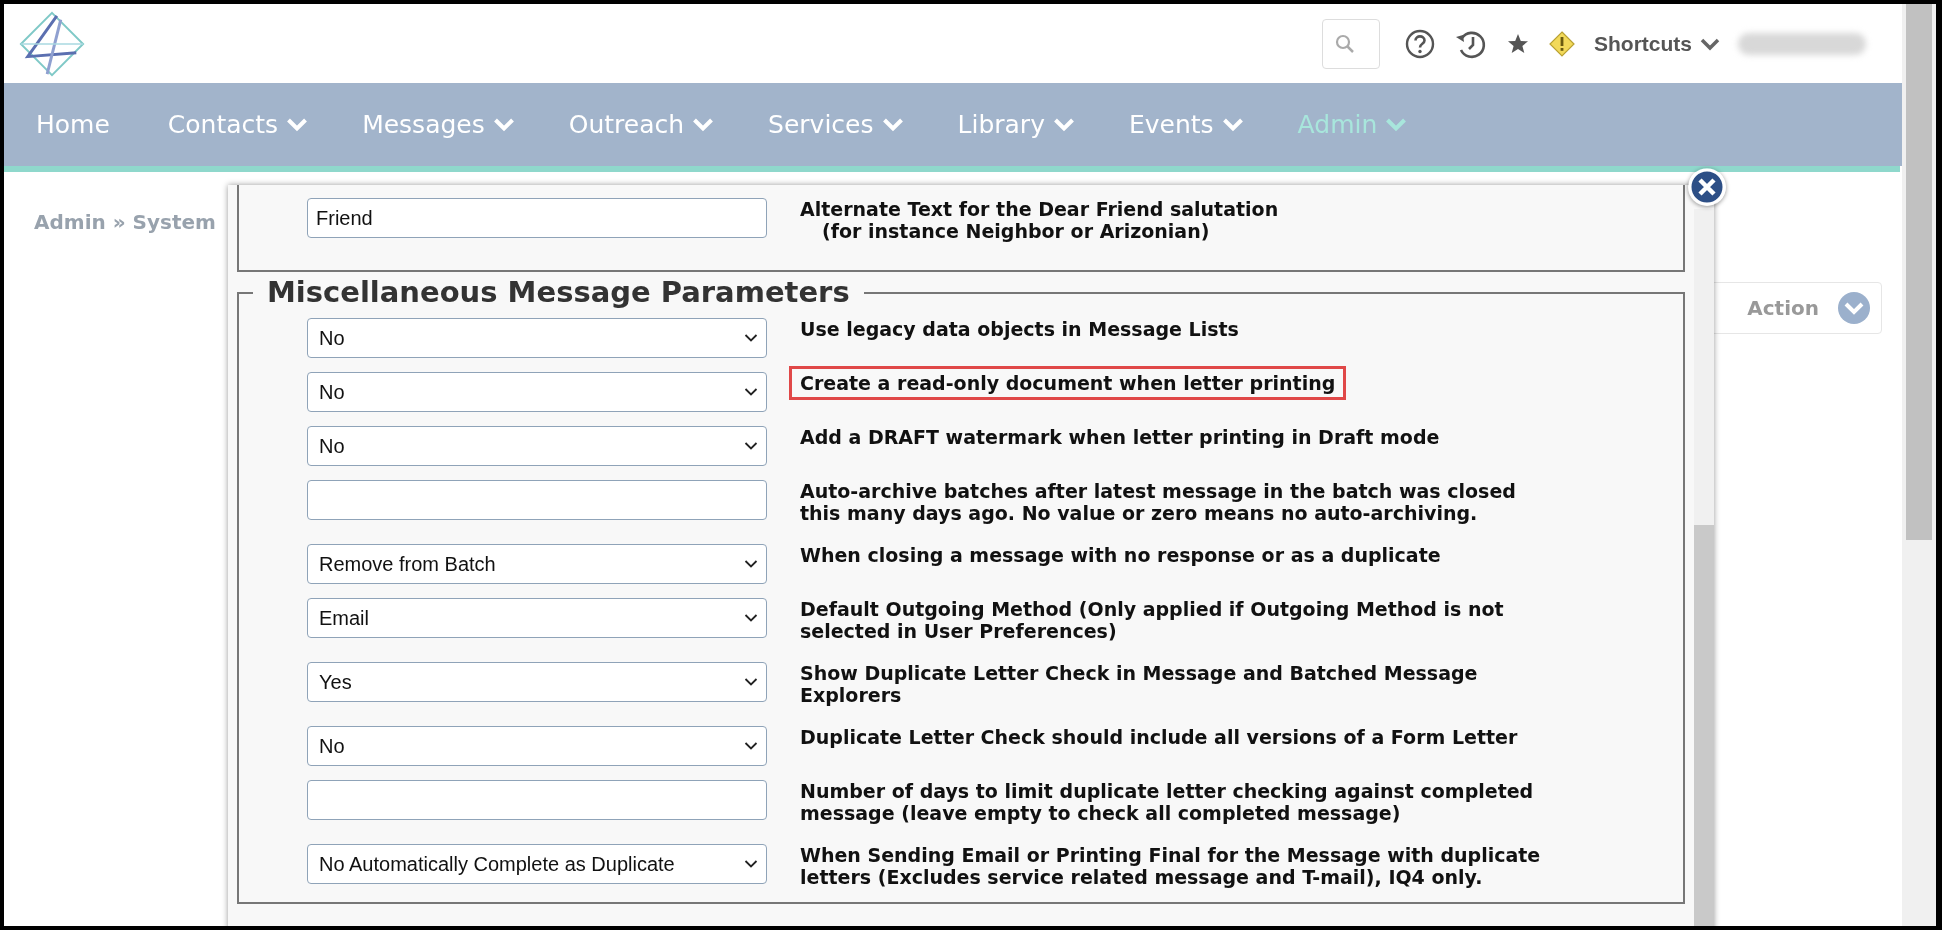 This screenshot has width=1942, height=930. What do you see at coordinates (1068, 383) in the screenshot?
I see `field-label: Create a read-only document when letter printing` at bounding box center [1068, 383].